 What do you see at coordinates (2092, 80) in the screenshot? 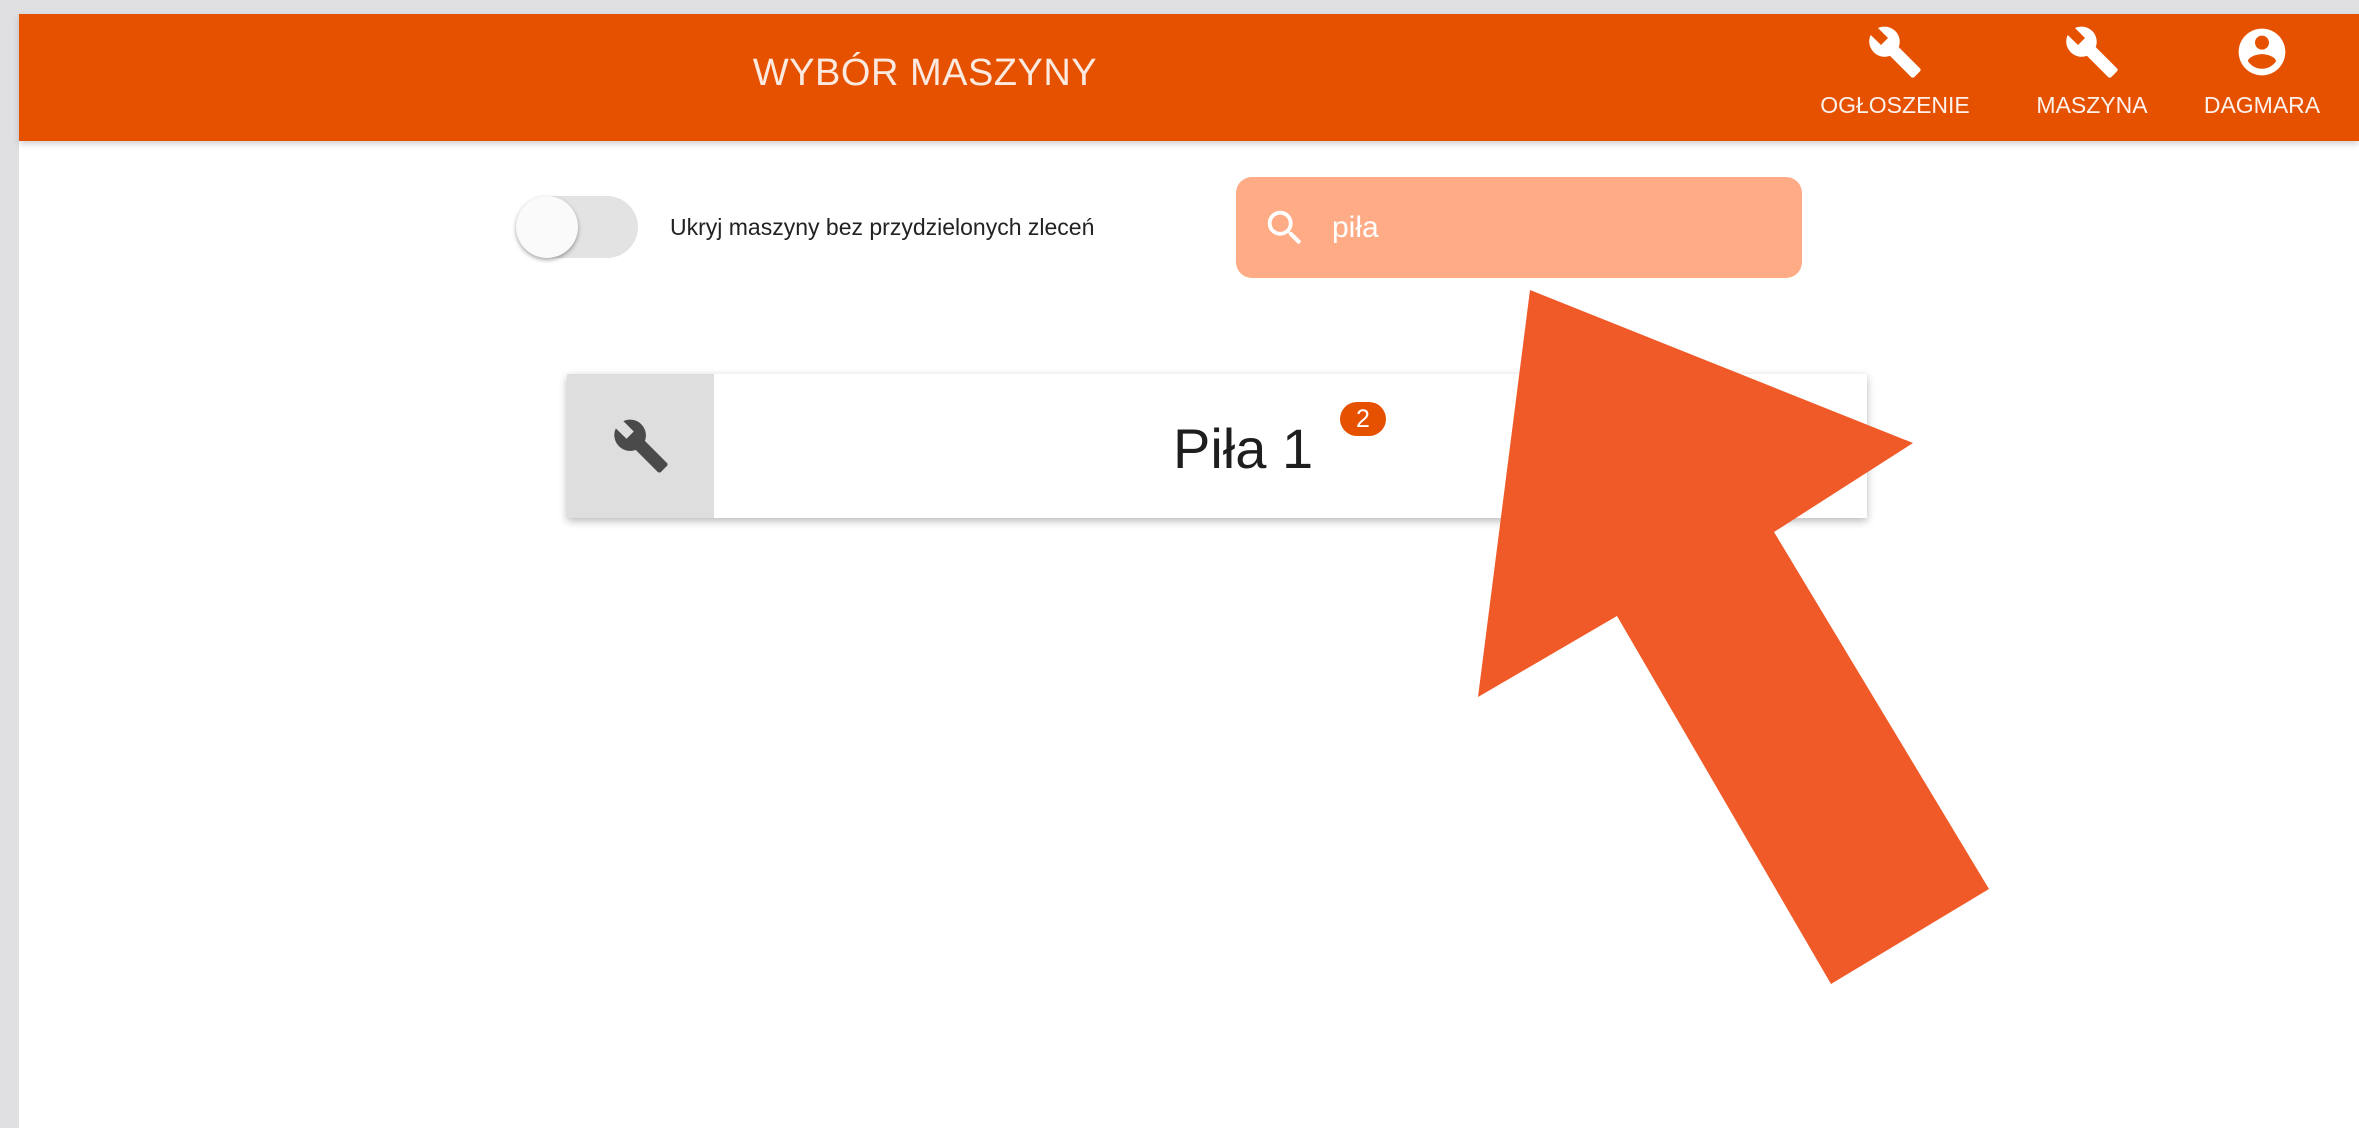
I see `nav-button-maszyna: MASZYNA` at bounding box center [2092, 80].